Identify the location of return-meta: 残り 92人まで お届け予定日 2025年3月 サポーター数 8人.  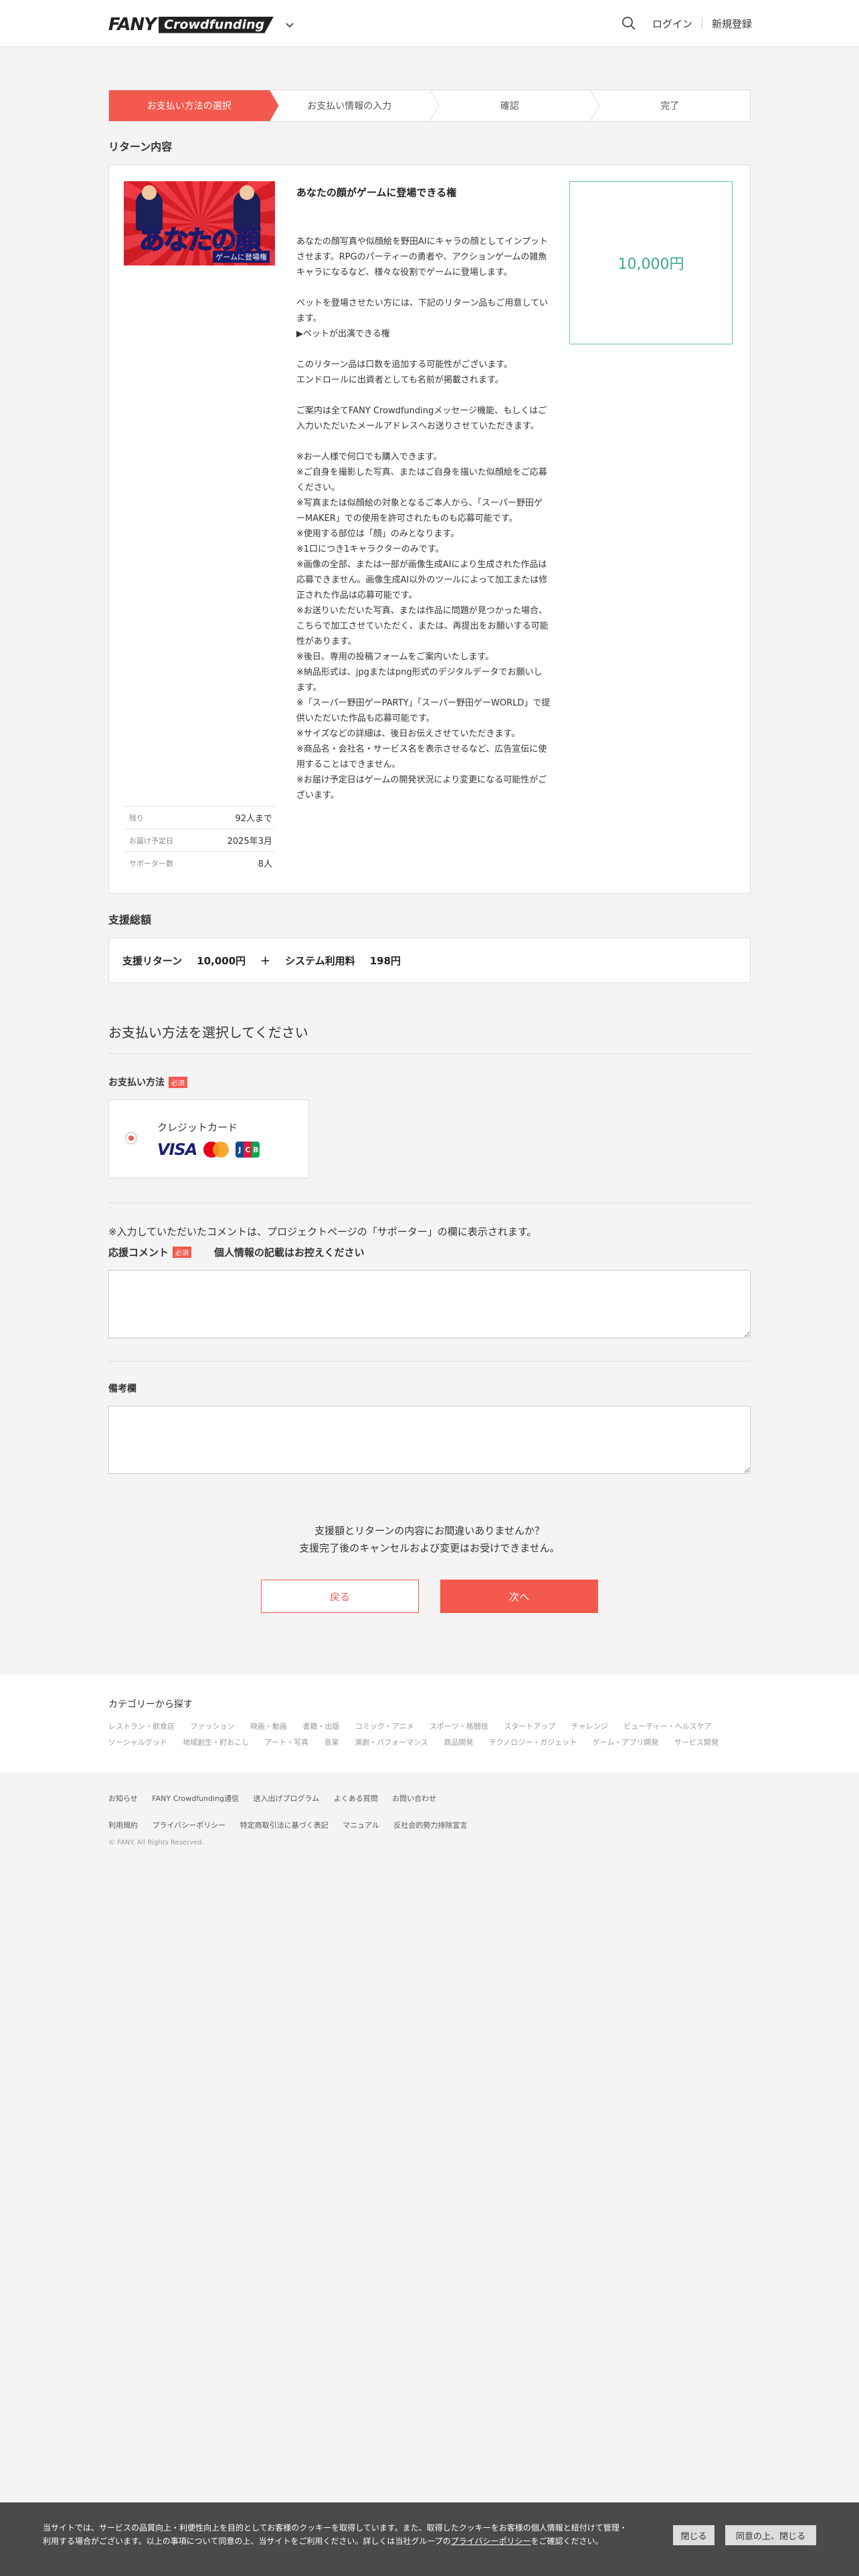
(199, 840).